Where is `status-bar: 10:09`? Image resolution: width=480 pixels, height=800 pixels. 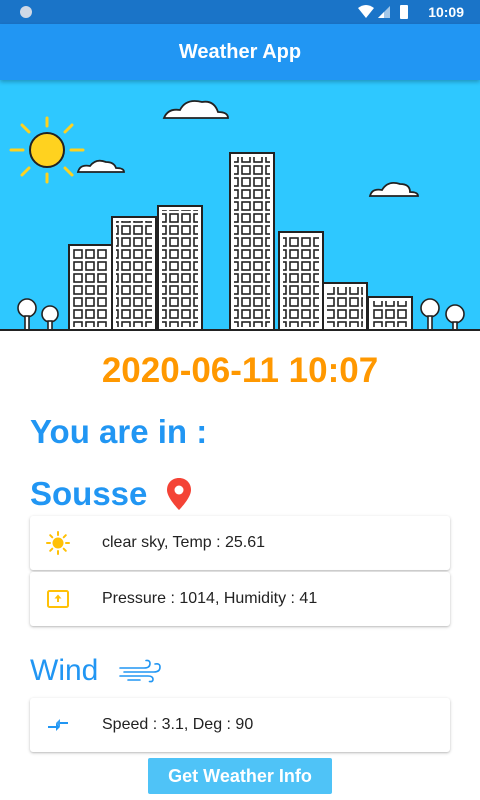 status-bar: 10:09 is located at coordinates (240, 12).